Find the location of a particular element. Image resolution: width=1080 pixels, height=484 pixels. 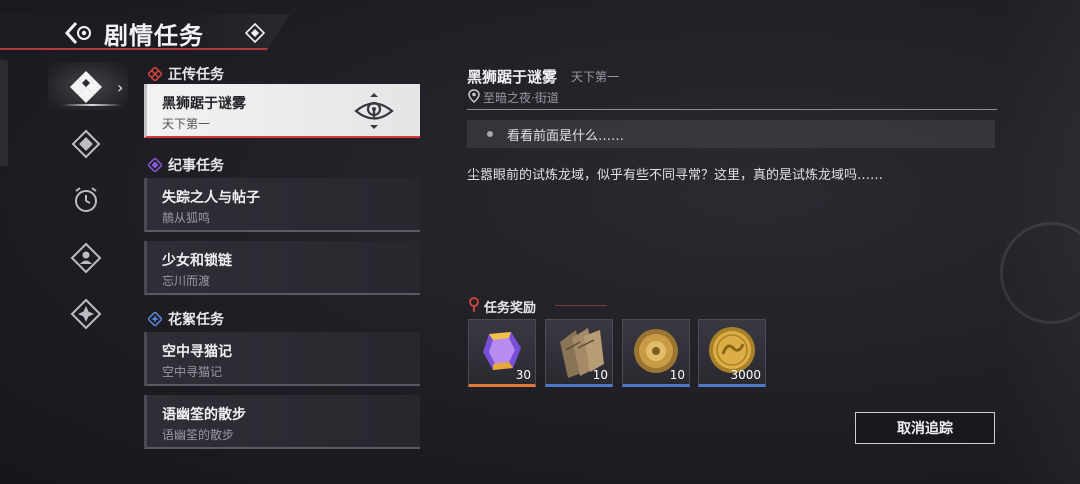

chevron-right-icon: › is located at coordinates (120, 87).